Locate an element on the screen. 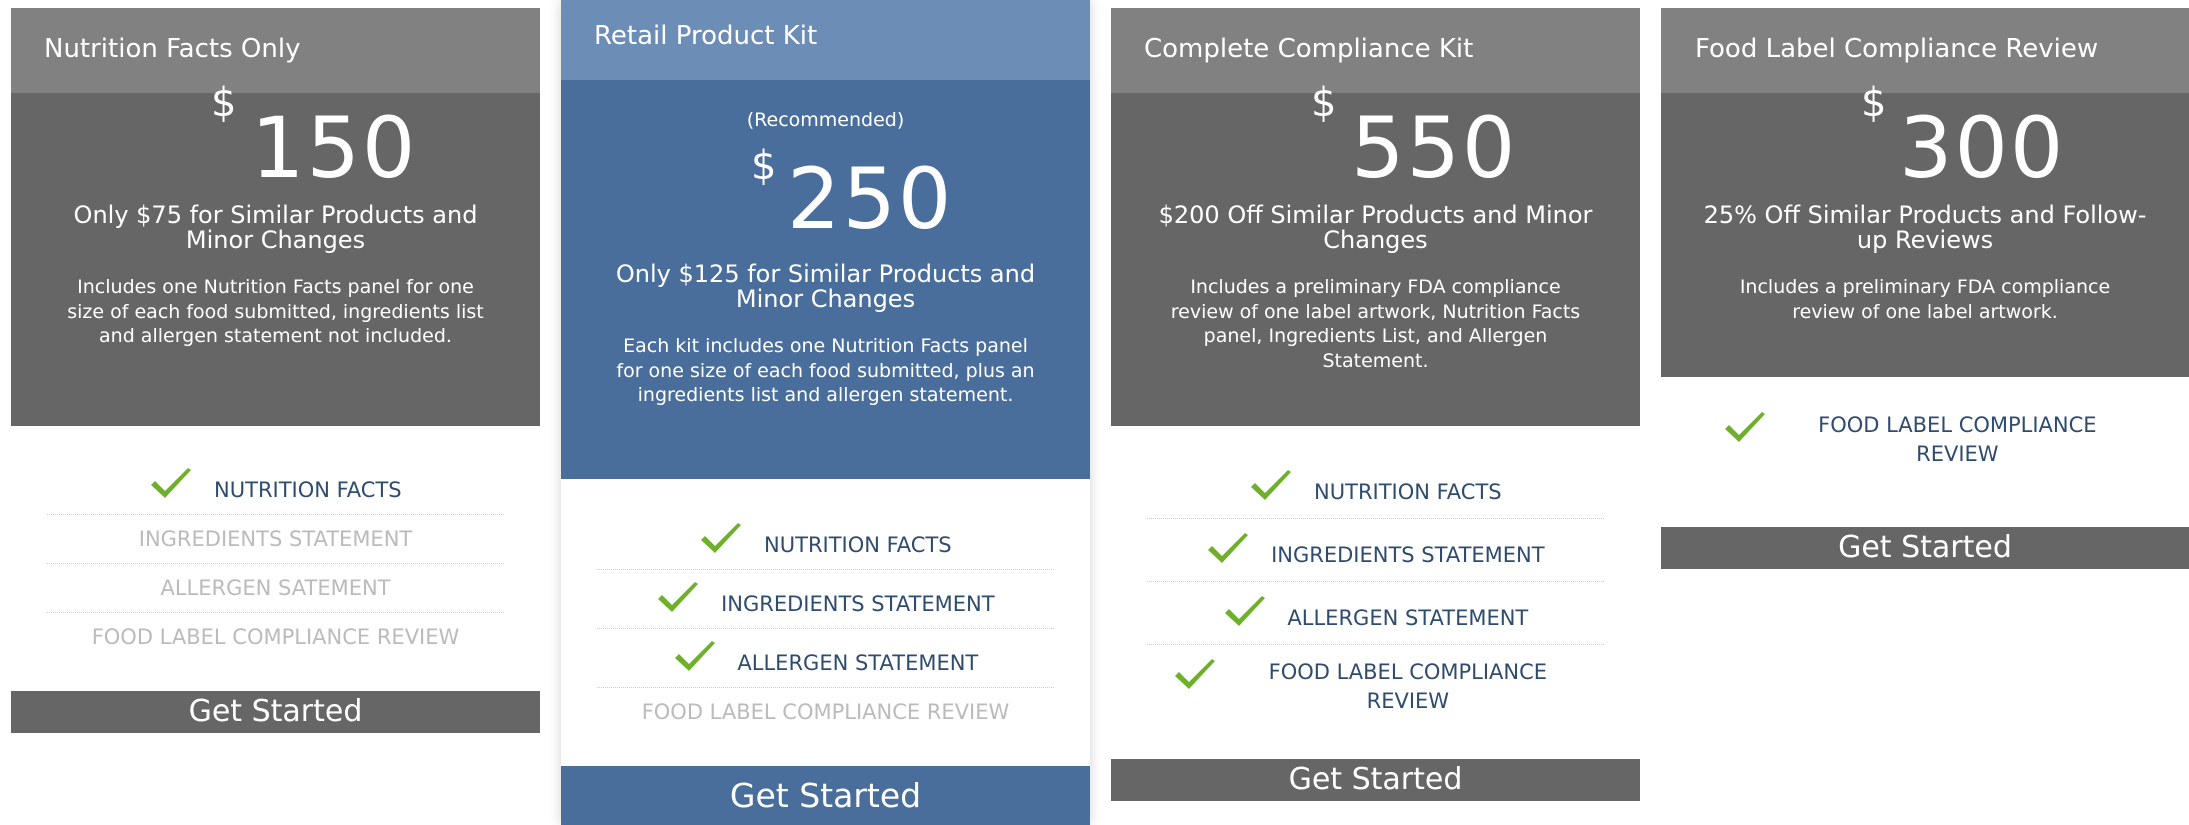  feature-list: FOOD LABEL COMPLIANCE REVIEW is located at coordinates (1925, 452).